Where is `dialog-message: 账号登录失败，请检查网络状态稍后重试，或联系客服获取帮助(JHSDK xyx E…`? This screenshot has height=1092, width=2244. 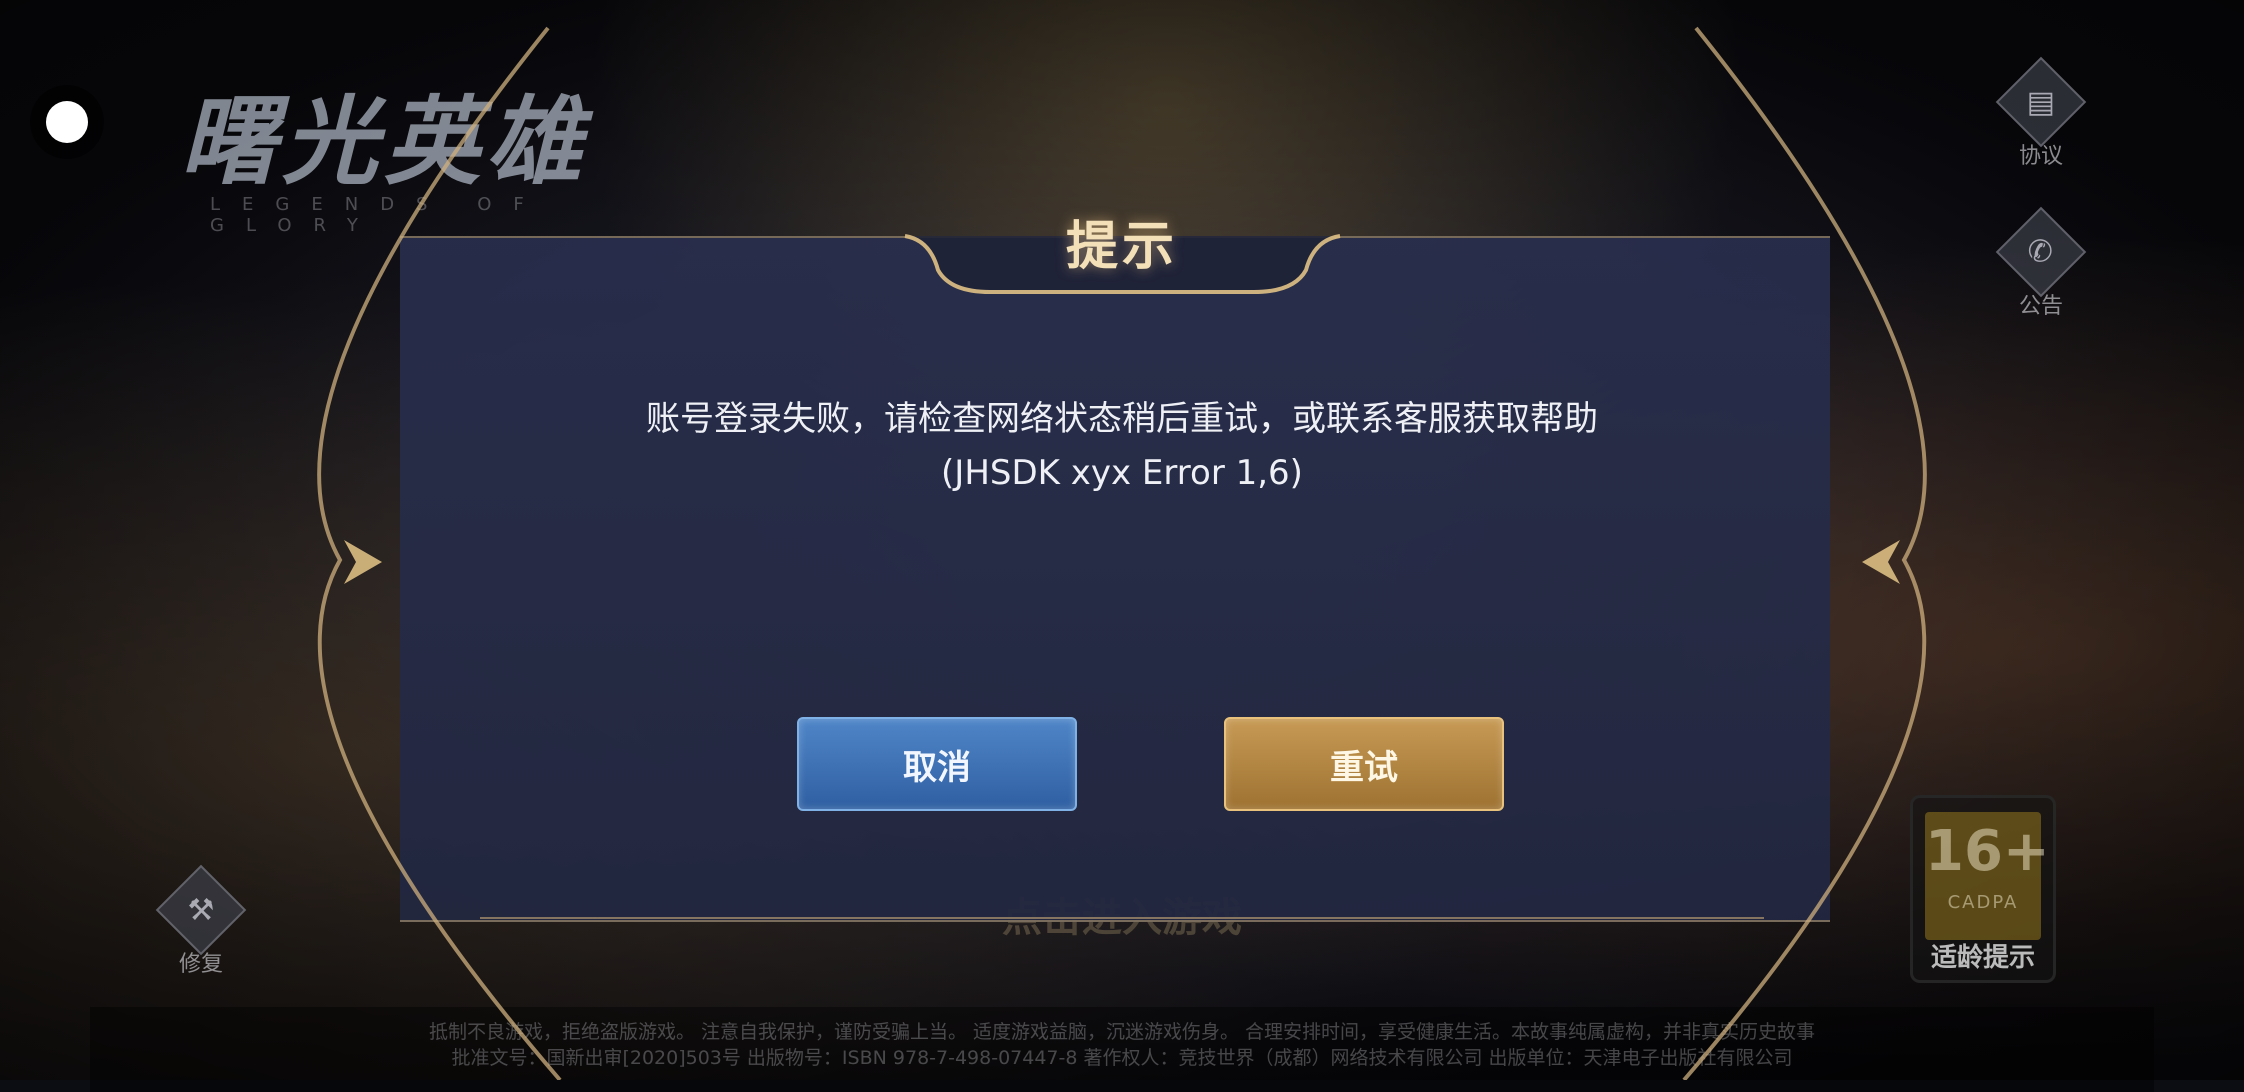
dialog-message: 账号登录失败，请检查网络状态稍后重试，或联系客服获取帮助(JHSDK xyx E… is located at coordinates (1122, 446).